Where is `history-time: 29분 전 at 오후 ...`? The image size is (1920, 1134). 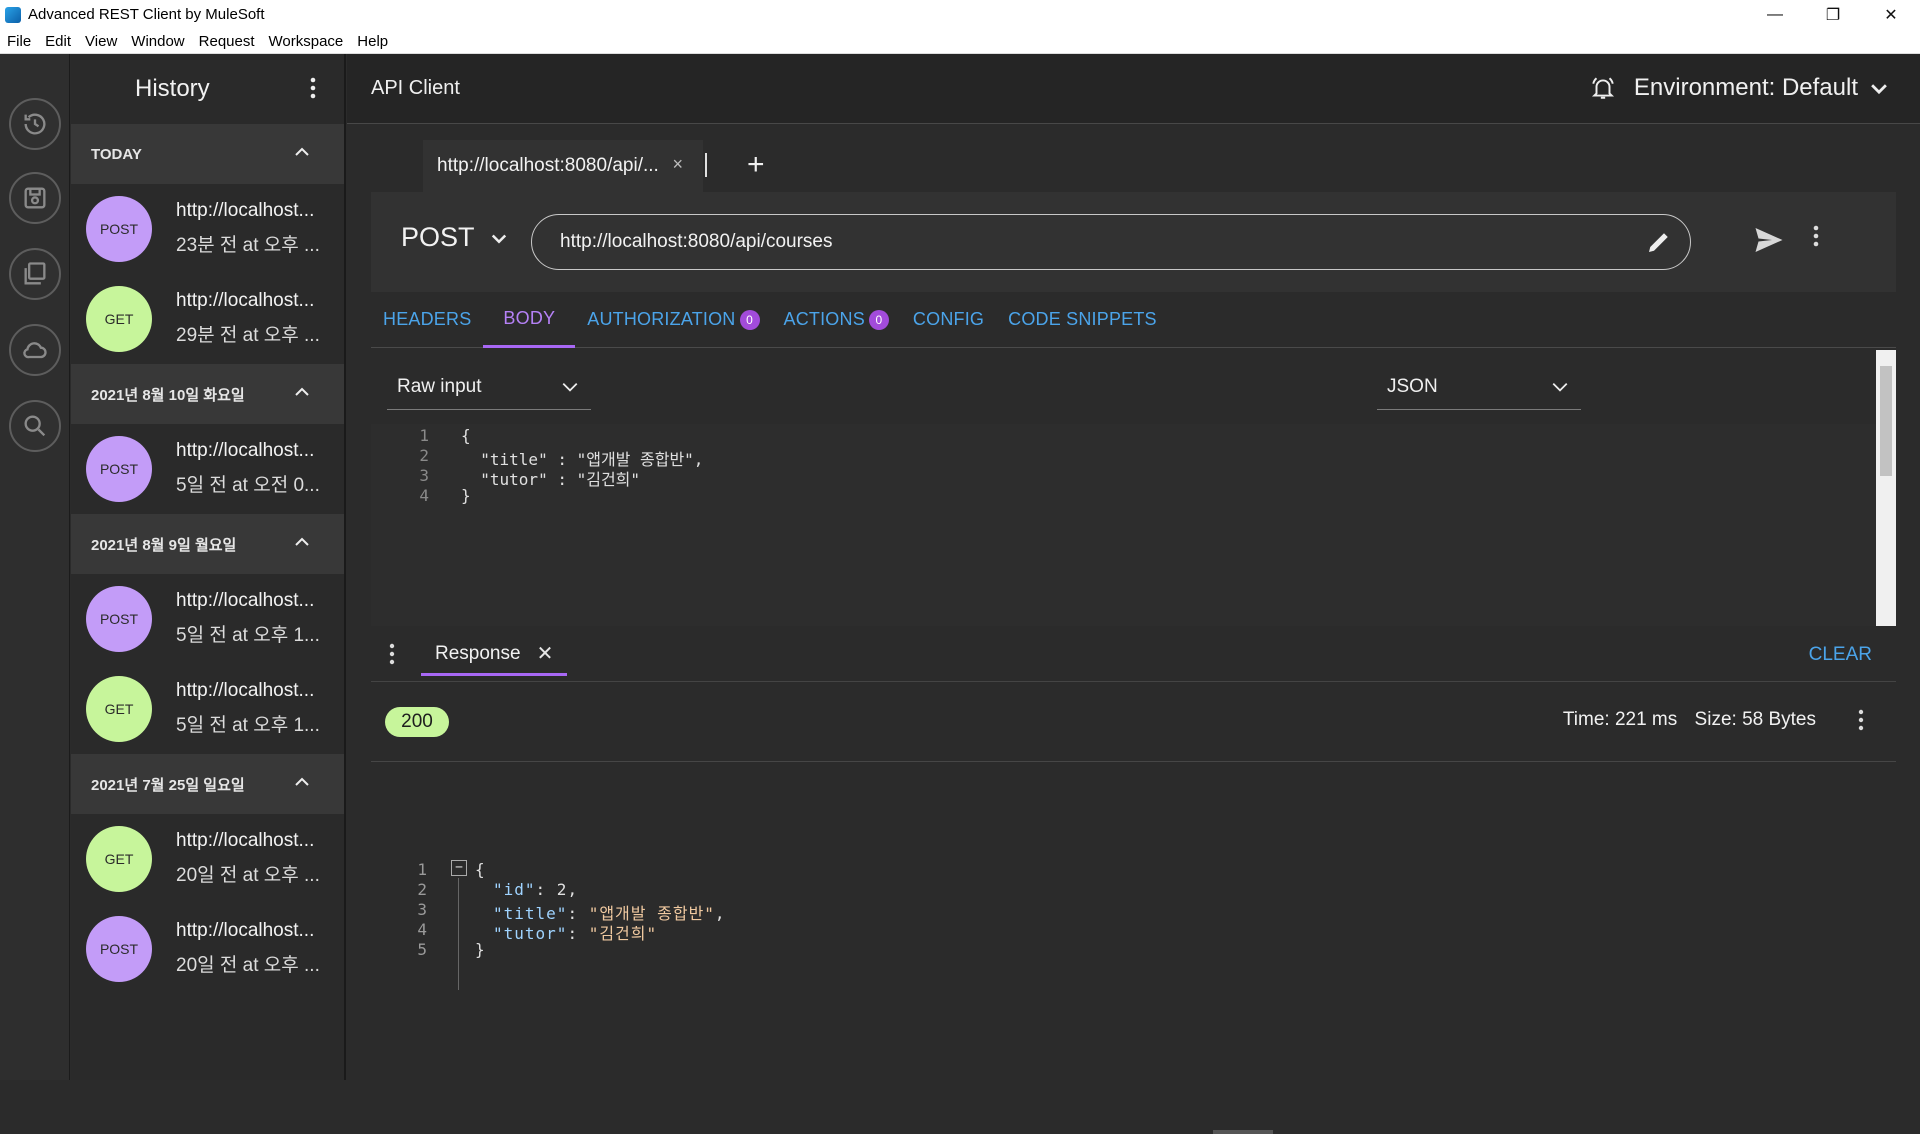
history-time: 29분 전 at 오후 ... is located at coordinates (248, 335).